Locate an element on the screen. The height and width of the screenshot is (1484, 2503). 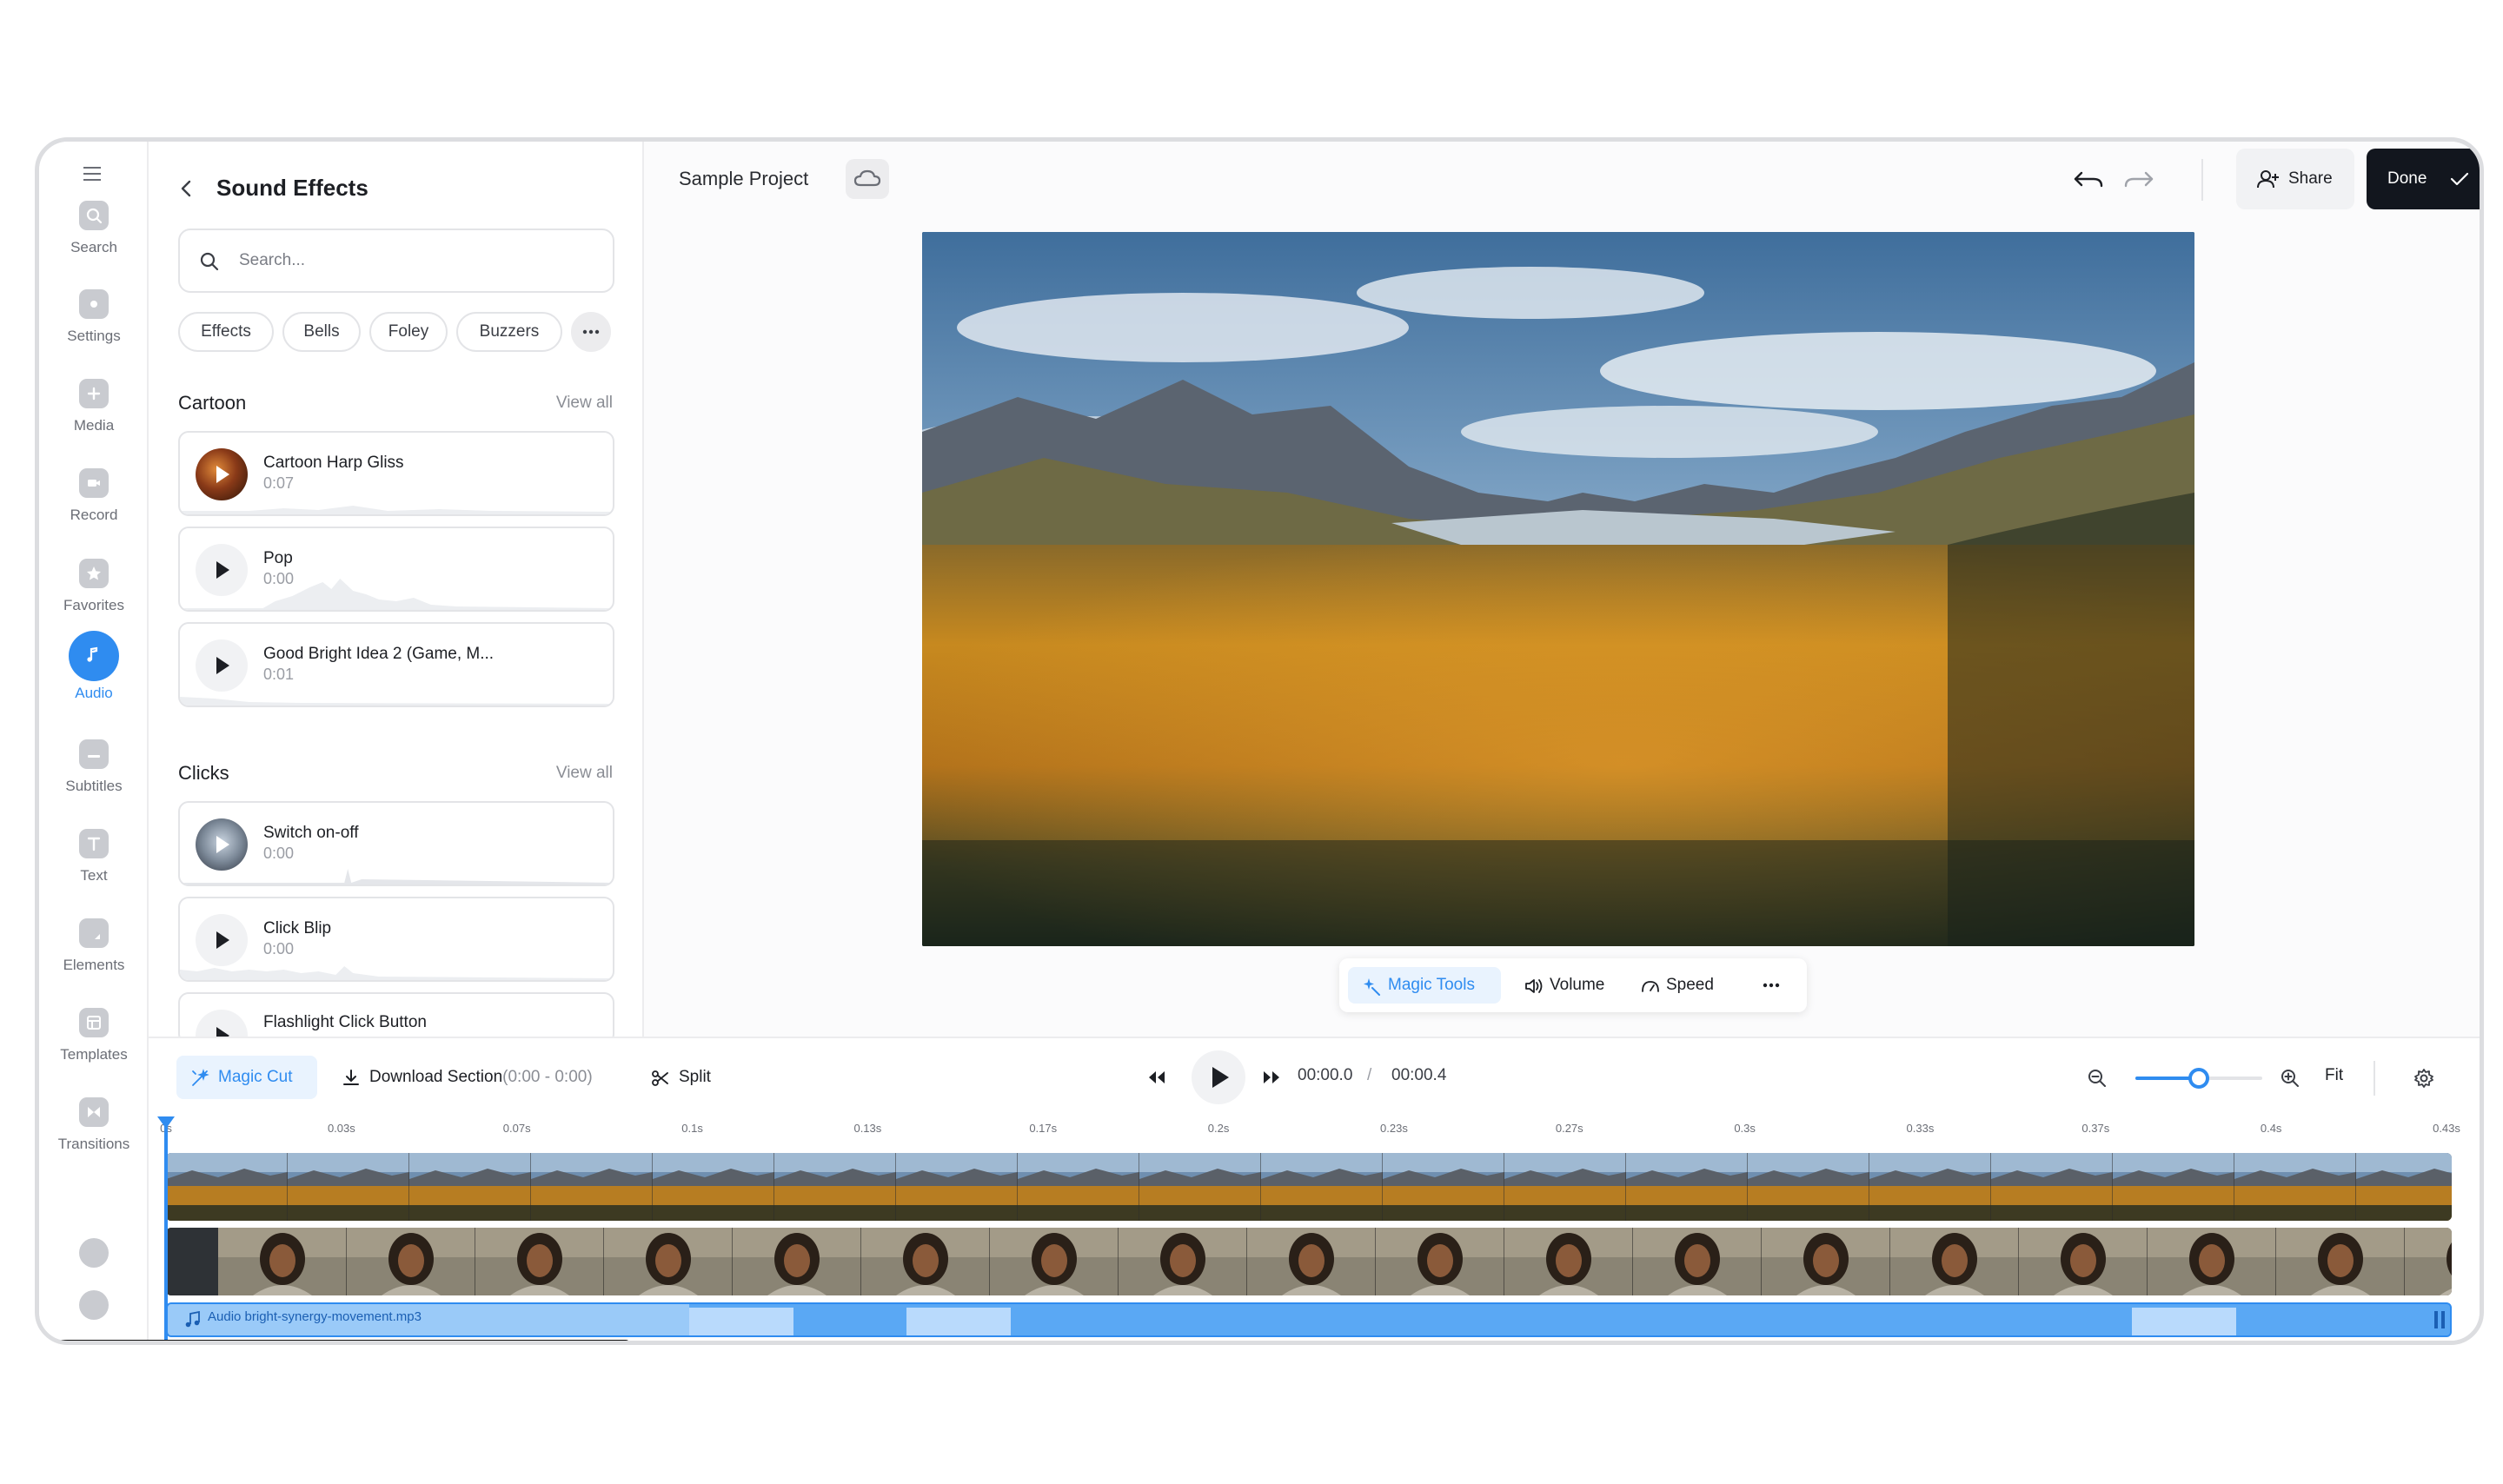
playhead is located at coordinates (166, 1231).